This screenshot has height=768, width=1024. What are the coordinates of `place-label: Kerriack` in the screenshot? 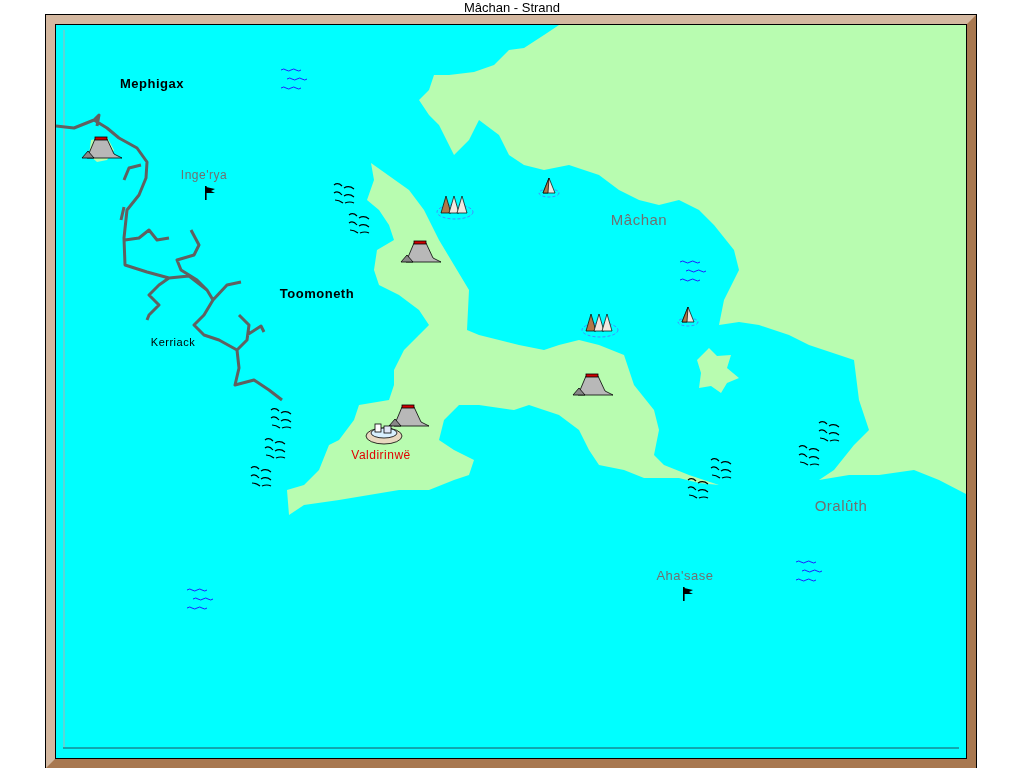 It's located at (173, 342).